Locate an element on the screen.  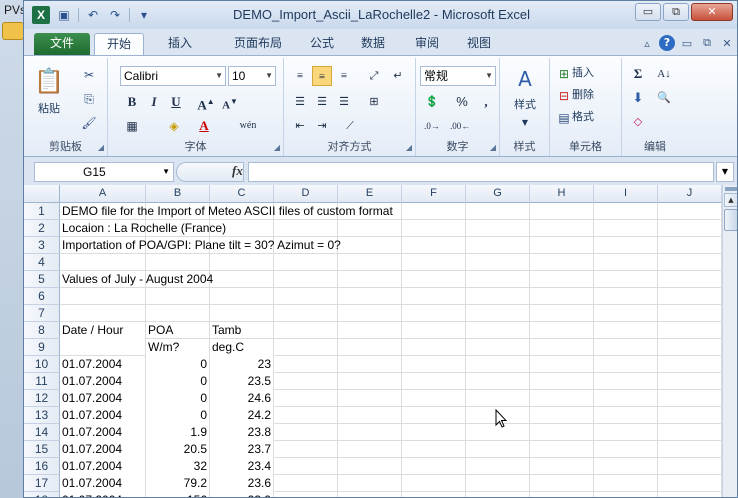
align-right-icon: ☰ is located at coordinates (344, 102).